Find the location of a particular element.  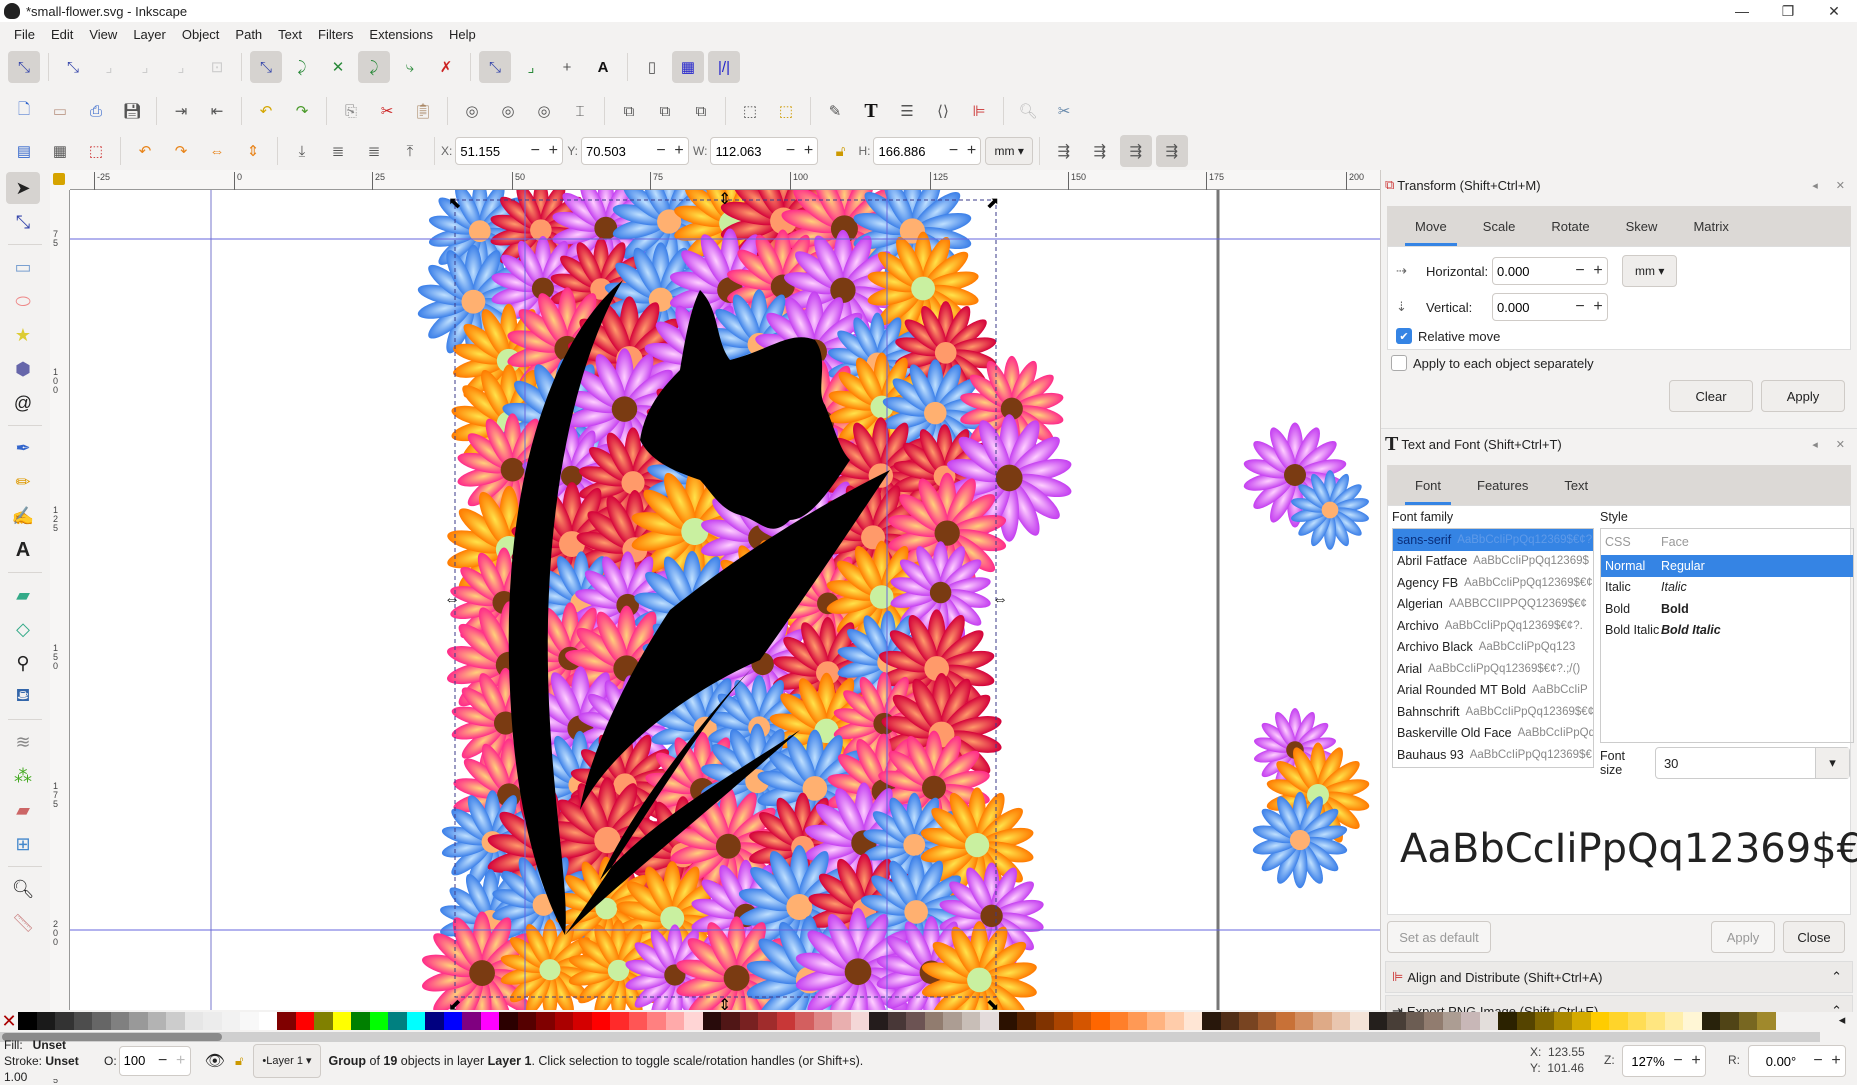

lock-ratio-icon: 🔓︎ is located at coordinates (840, 151).